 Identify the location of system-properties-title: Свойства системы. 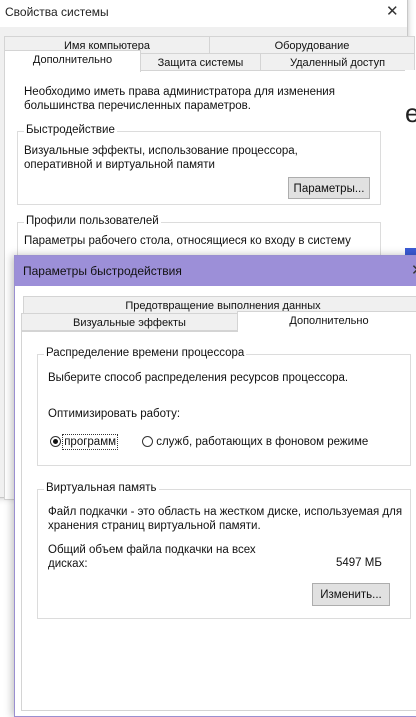
(57, 12).